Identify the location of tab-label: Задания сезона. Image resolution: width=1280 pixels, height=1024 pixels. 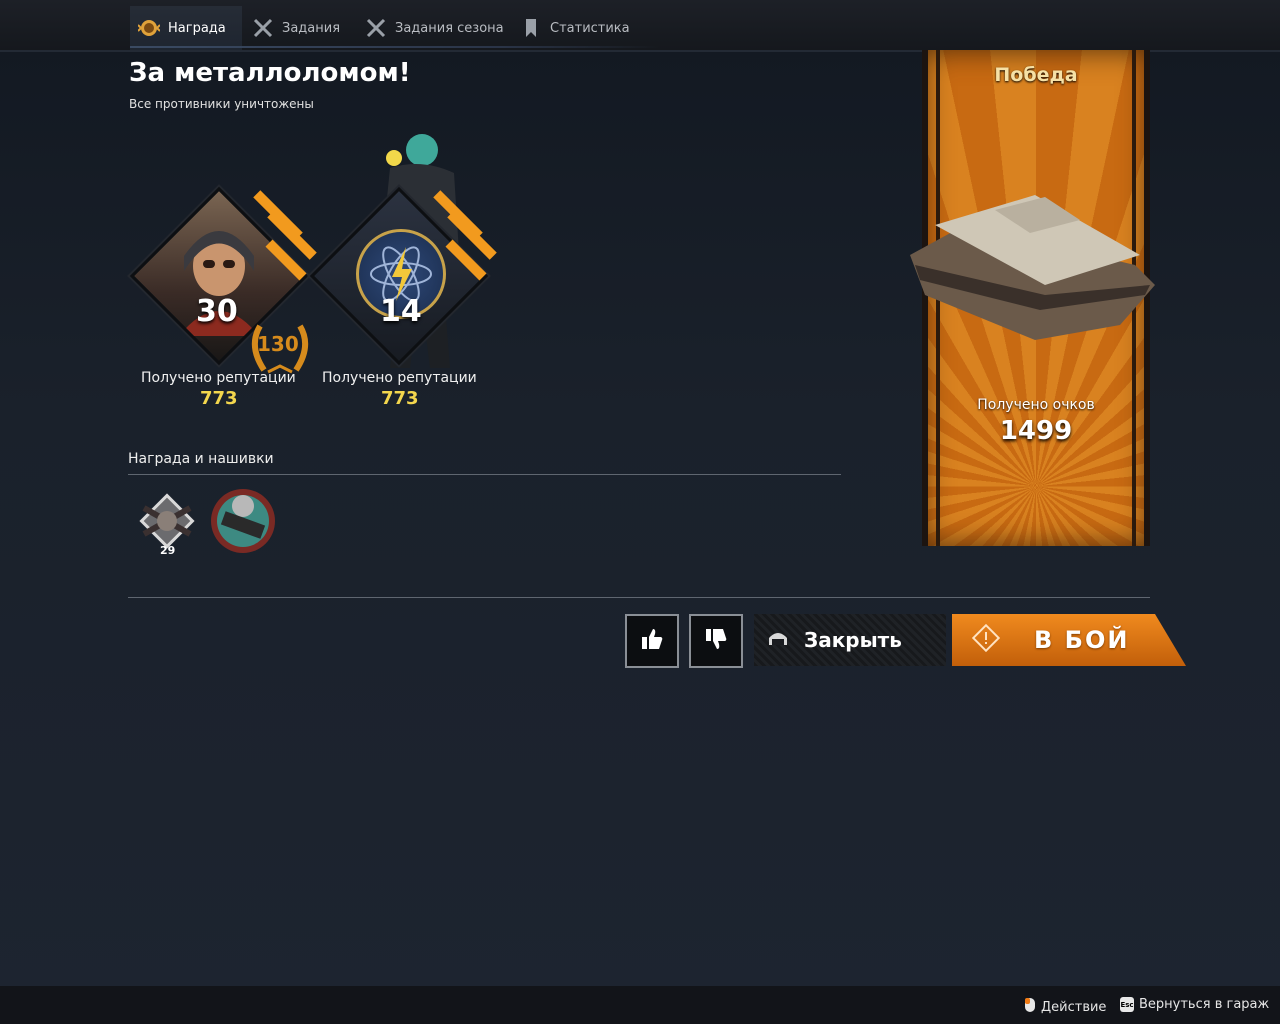
(449, 28).